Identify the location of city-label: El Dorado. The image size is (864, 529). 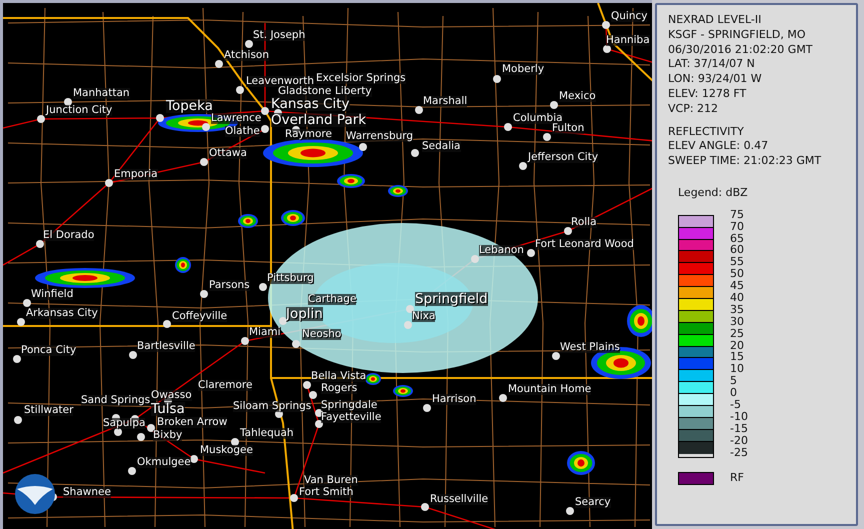
(68, 235).